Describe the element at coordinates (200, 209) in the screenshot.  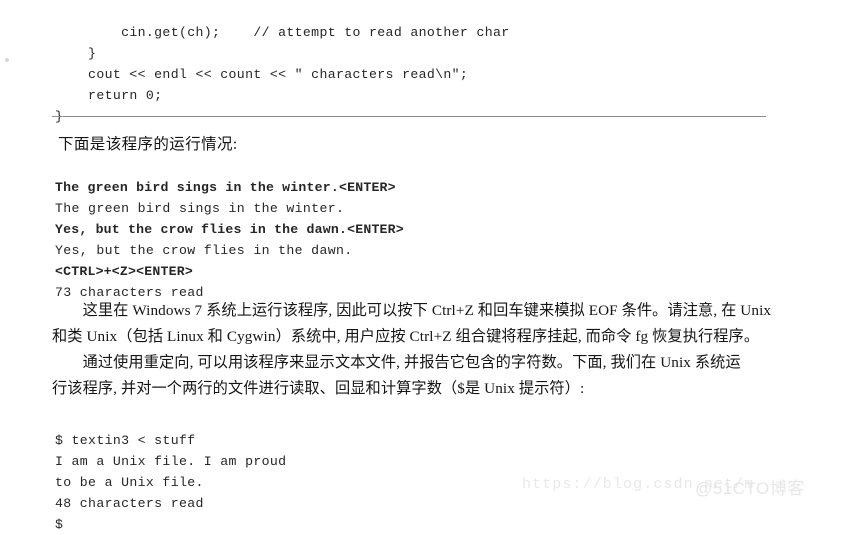
I see `transcript-line-output: The green bird sings in the winter.` at that location.